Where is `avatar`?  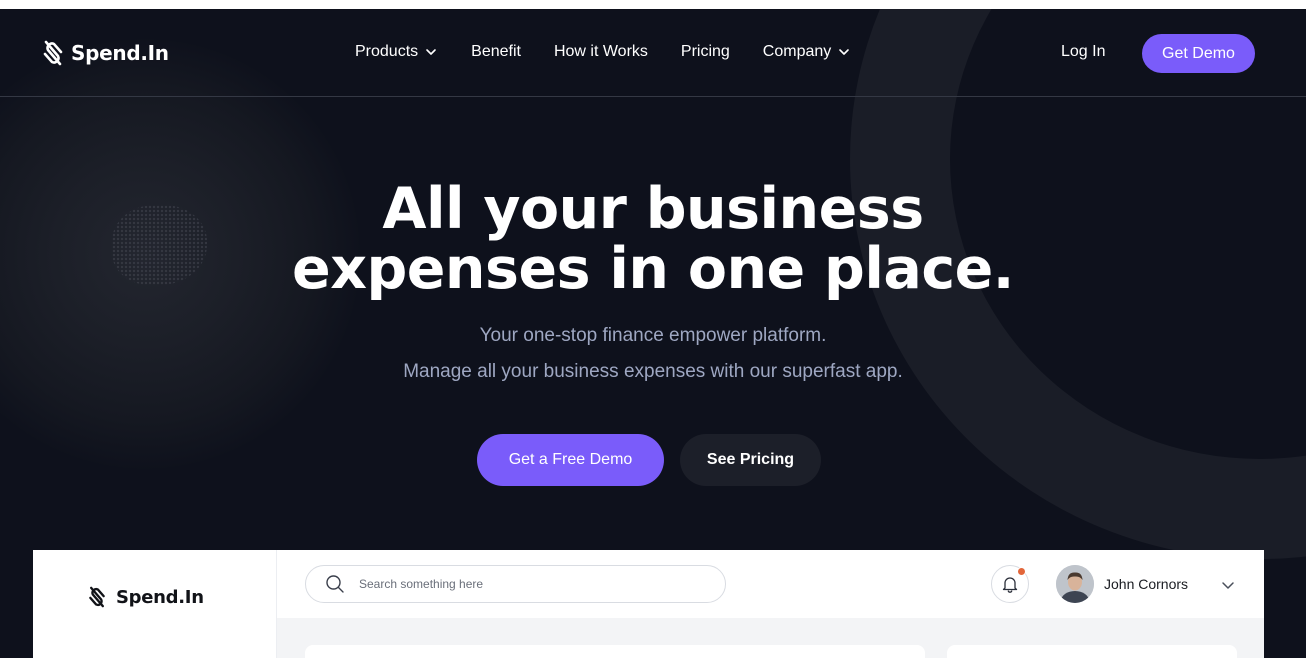
avatar is located at coordinates (1075, 584).